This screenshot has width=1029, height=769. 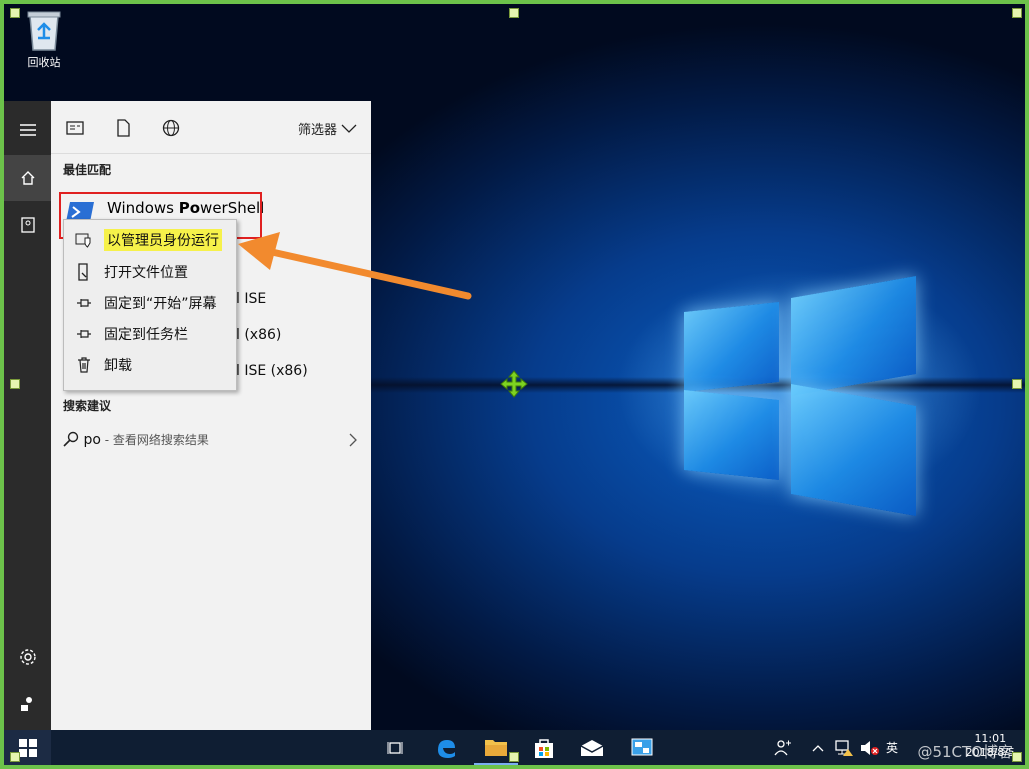 I want to click on home-icon, so click(x=27, y=178).